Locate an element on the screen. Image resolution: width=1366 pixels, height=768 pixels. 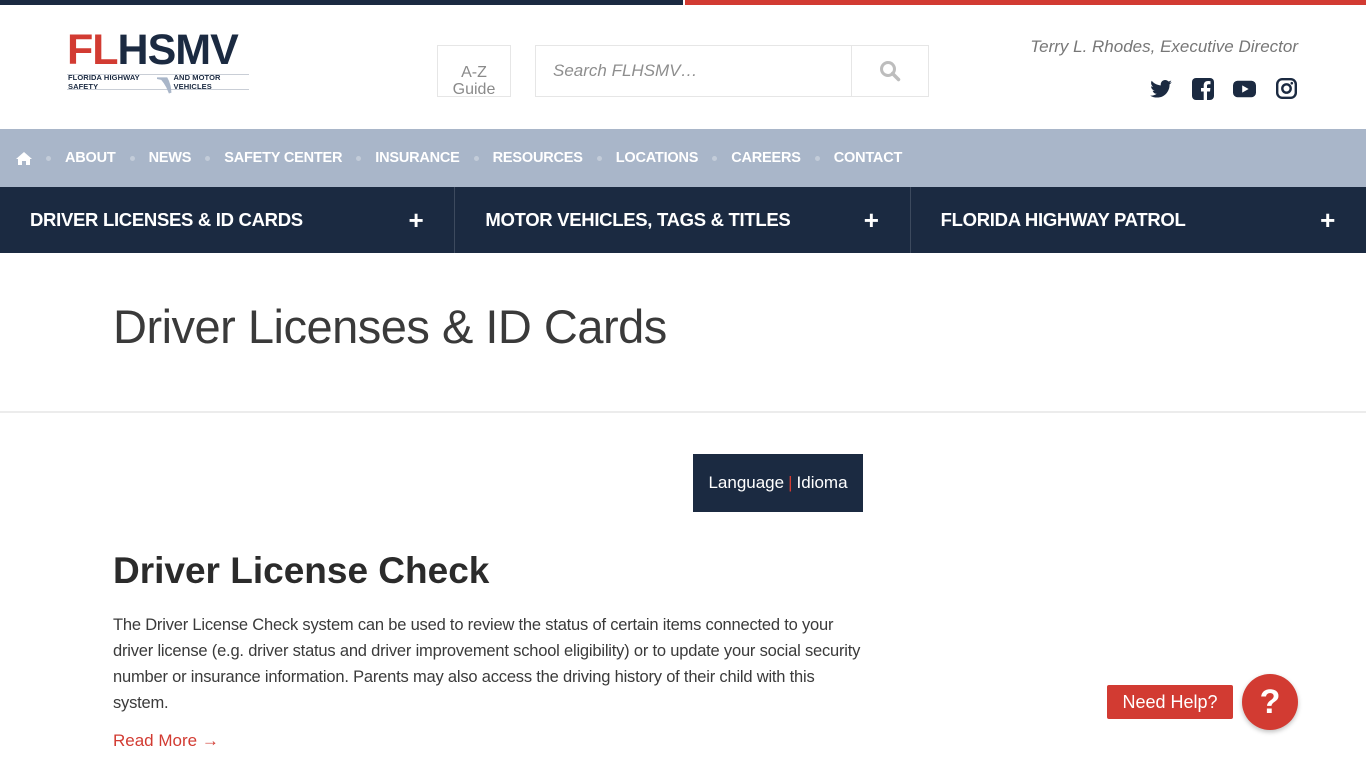
search-box is located at coordinates (732, 71).